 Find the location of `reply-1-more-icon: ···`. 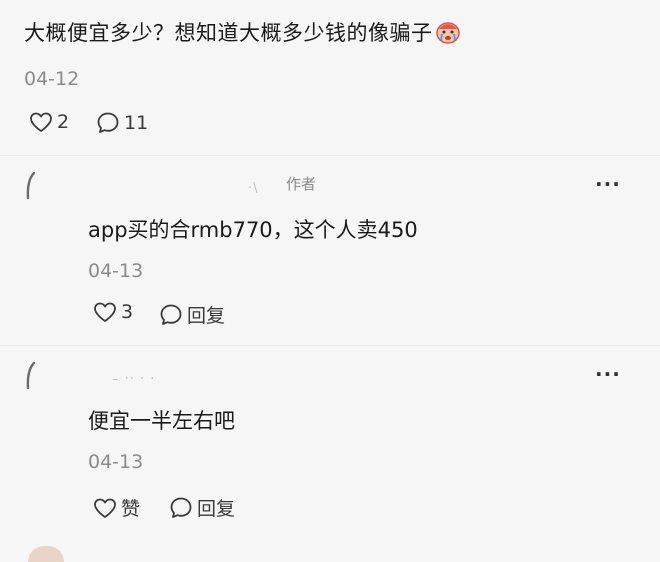

reply-1-more-icon: ··· is located at coordinates (608, 184).